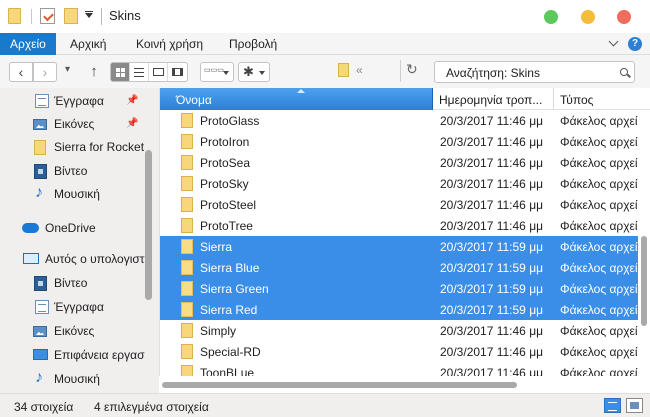 The width and height of the screenshot is (650, 417). Describe the element at coordinates (99, 147) in the screenshot. I see `sidebar-item-label: Sierra for Rocket` at that location.